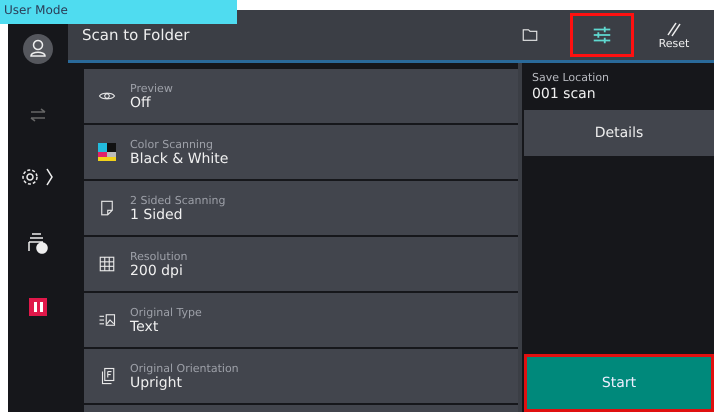  I want to click on setting-label: Original Type, so click(166, 312).